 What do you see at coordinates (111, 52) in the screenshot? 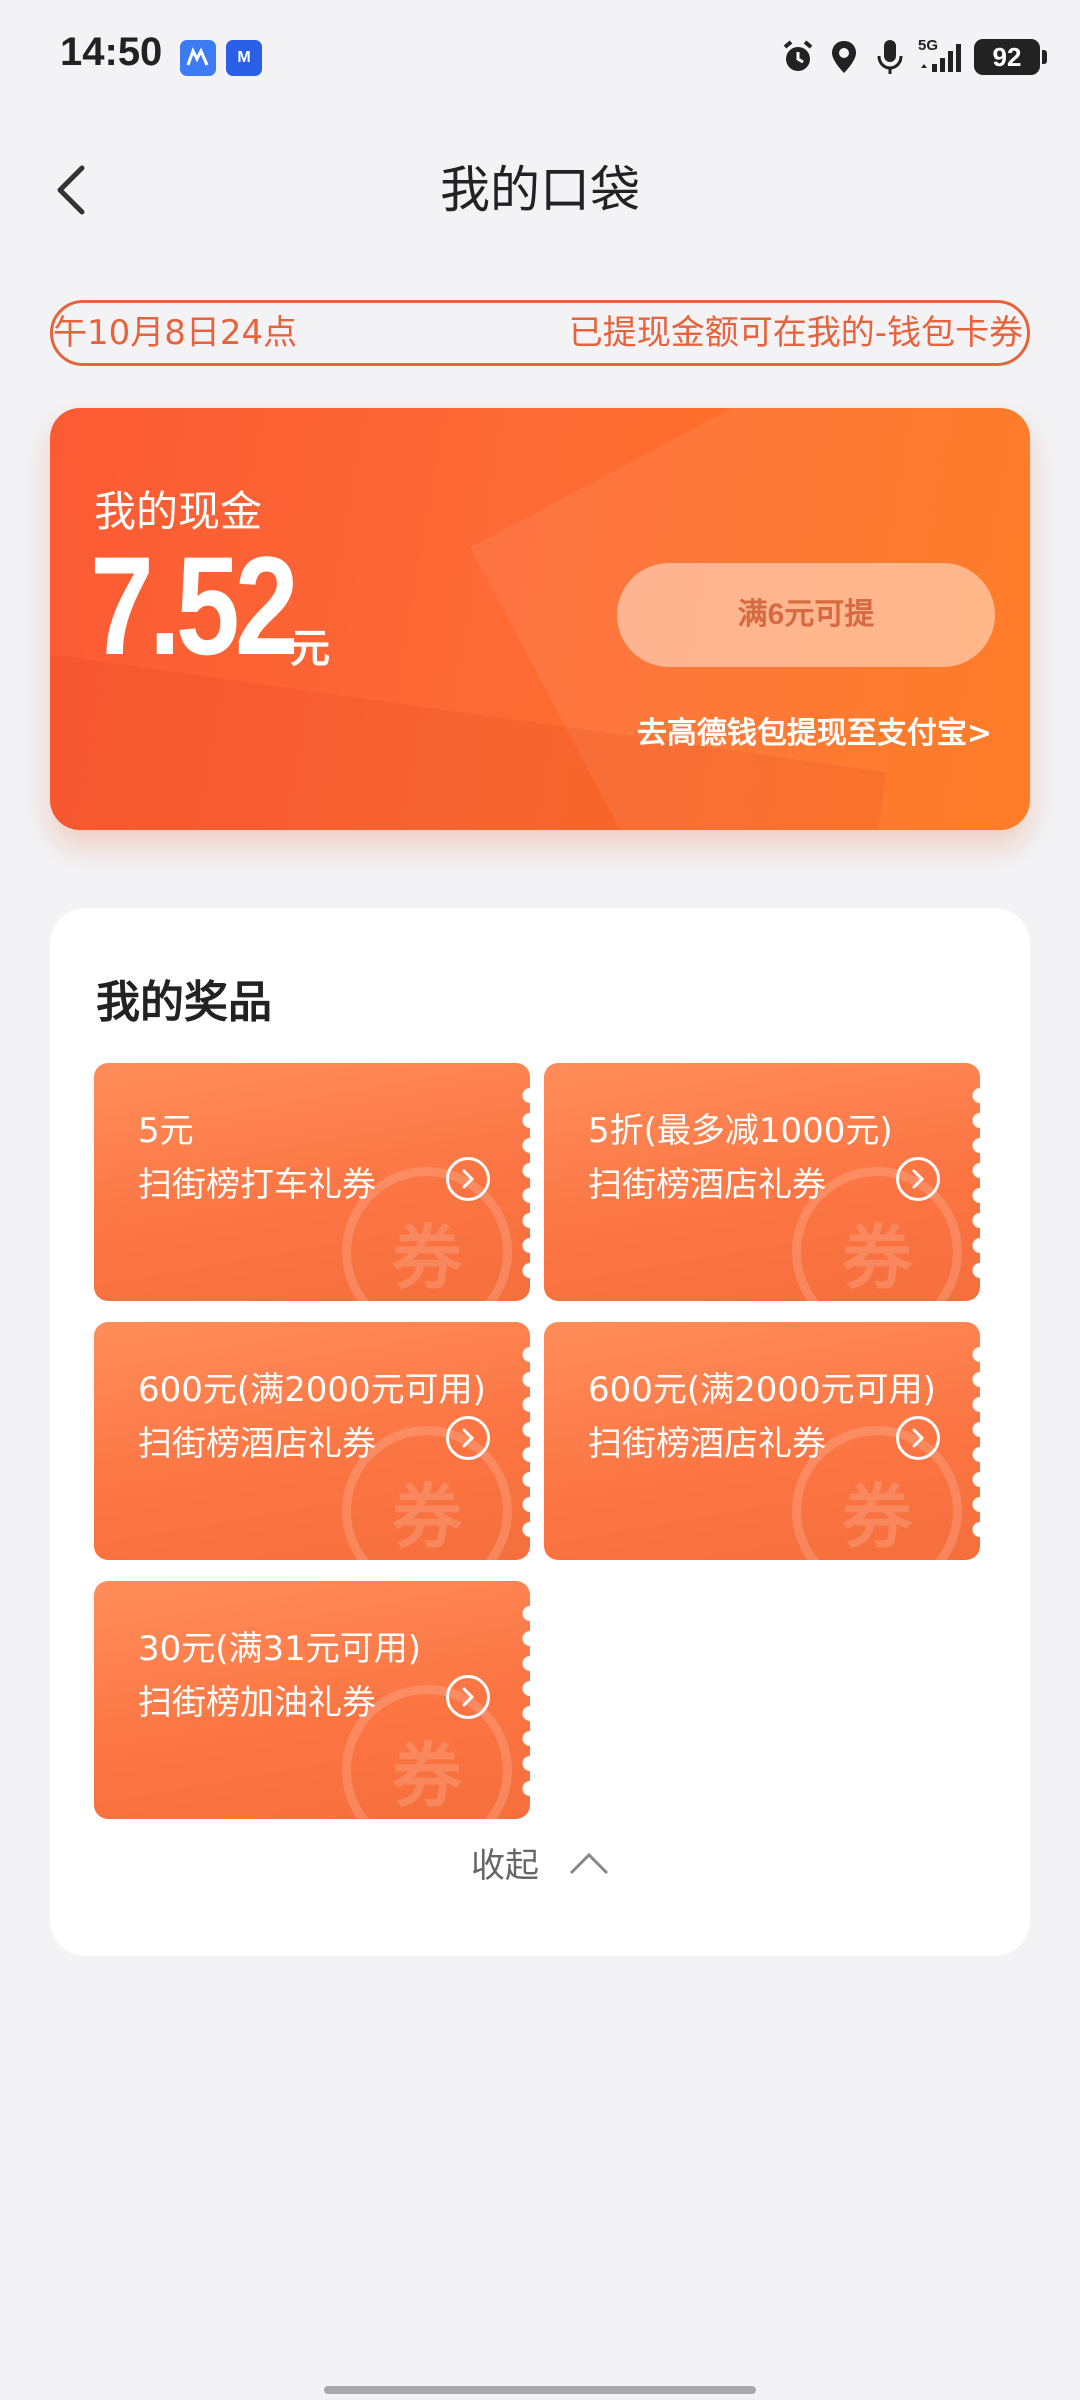
I see `status-time: 14:50` at bounding box center [111, 52].